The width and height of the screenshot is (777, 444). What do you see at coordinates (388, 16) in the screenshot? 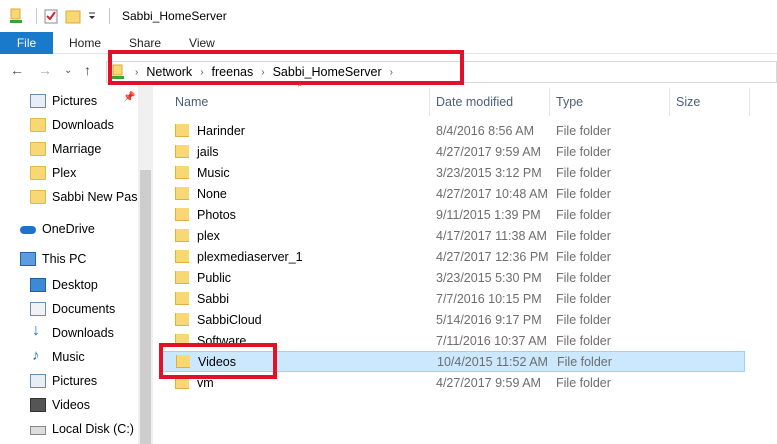
I see `title-bar: Sabbi_HomeServer` at bounding box center [388, 16].